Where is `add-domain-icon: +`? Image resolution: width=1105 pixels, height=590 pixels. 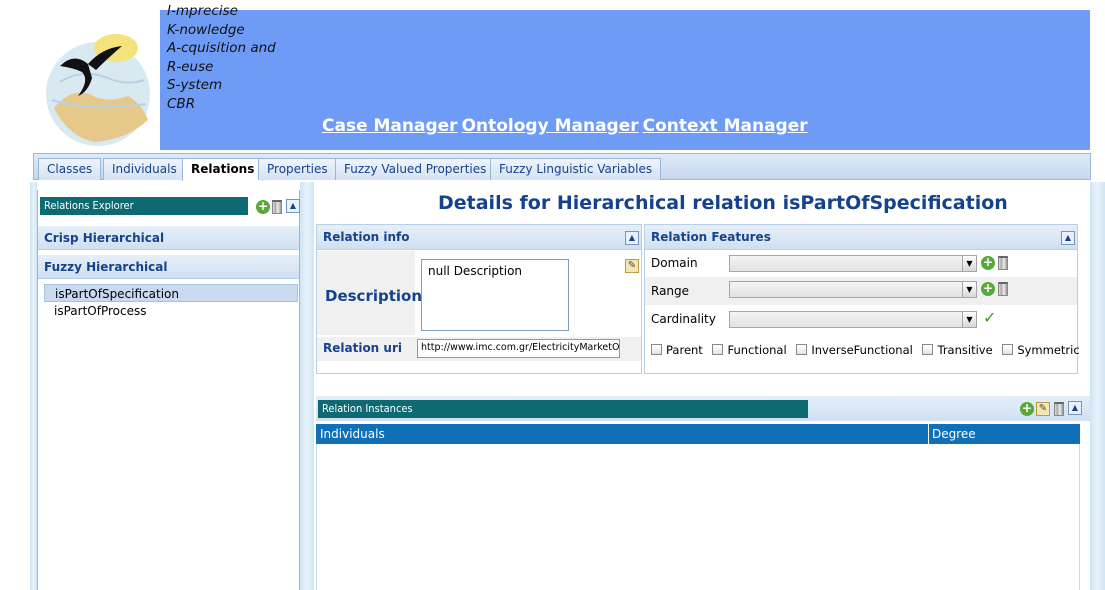 add-domain-icon: + is located at coordinates (988, 263).